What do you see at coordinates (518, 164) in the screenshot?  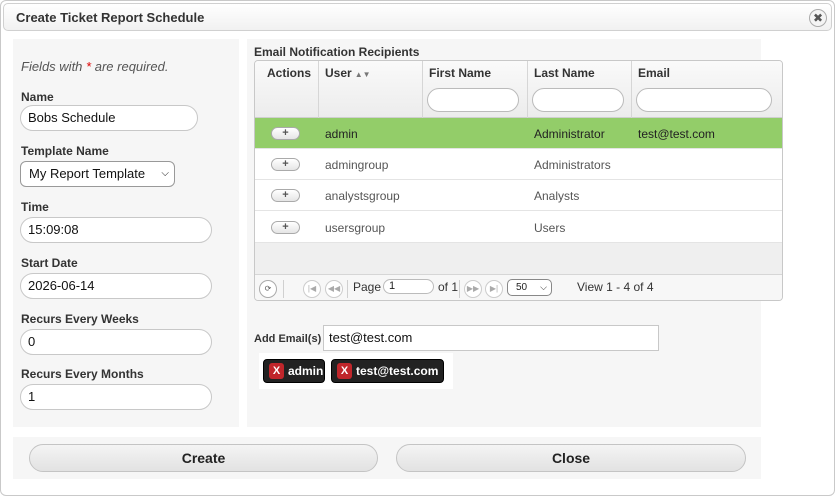 I see `table-row: + admingroup Administrators` at bounding box center [518, 164].